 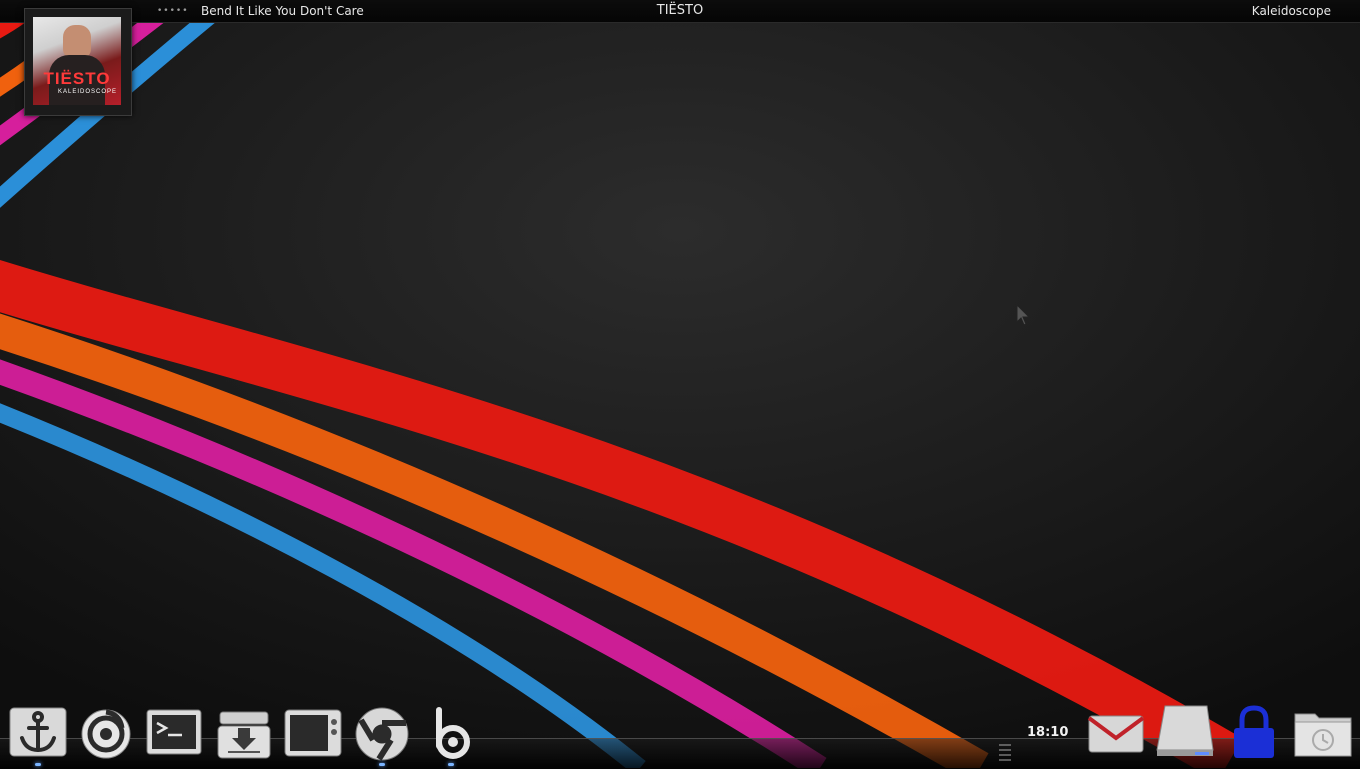 What do you see at coordinates (1116, 732) in the screenshot?
I see `mail-icon` at bounding box center [1116, 732].